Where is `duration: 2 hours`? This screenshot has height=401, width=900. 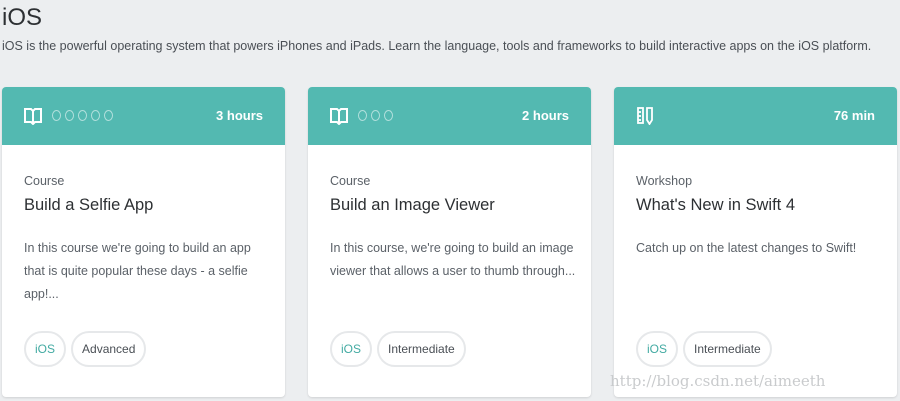 duration: 2 hours is located at coordinates (545, 115).